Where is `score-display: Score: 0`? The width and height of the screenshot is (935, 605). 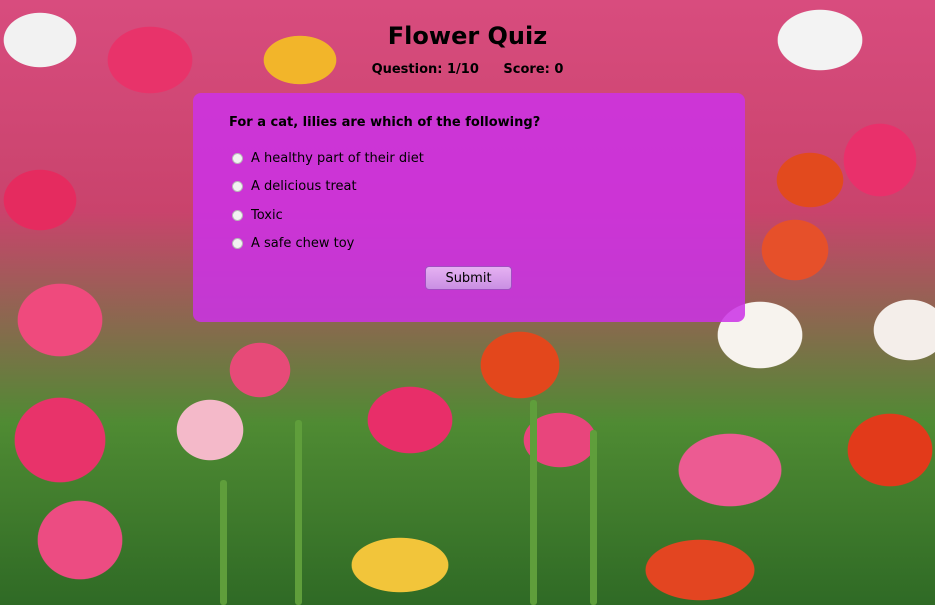
score-display: Score: 0 is located at coordinates (533, 69).